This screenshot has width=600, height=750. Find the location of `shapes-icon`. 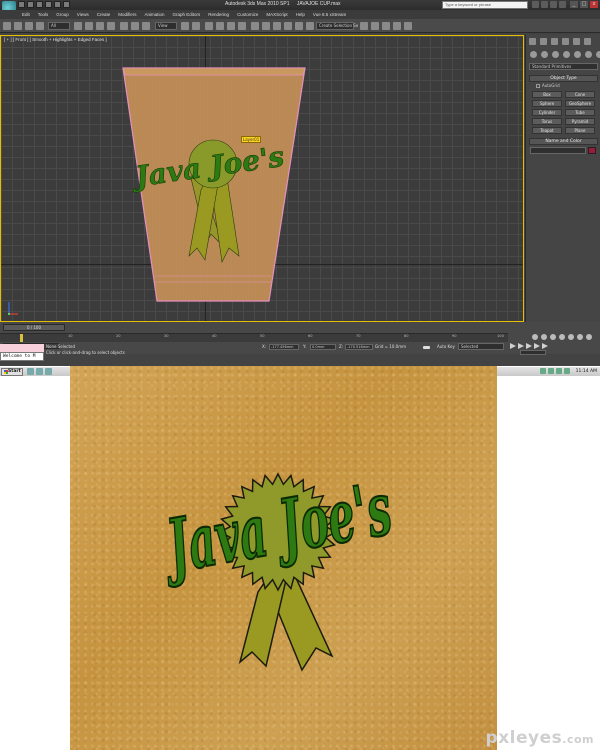

shapes-icon is located at coordinates (544, 54).